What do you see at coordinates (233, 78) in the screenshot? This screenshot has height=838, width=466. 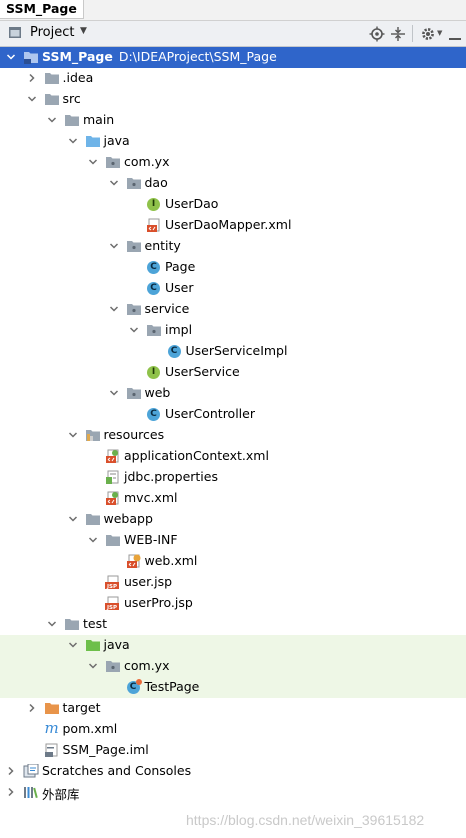 I see `tree-node: .idea` at bounding box center [233, 78].